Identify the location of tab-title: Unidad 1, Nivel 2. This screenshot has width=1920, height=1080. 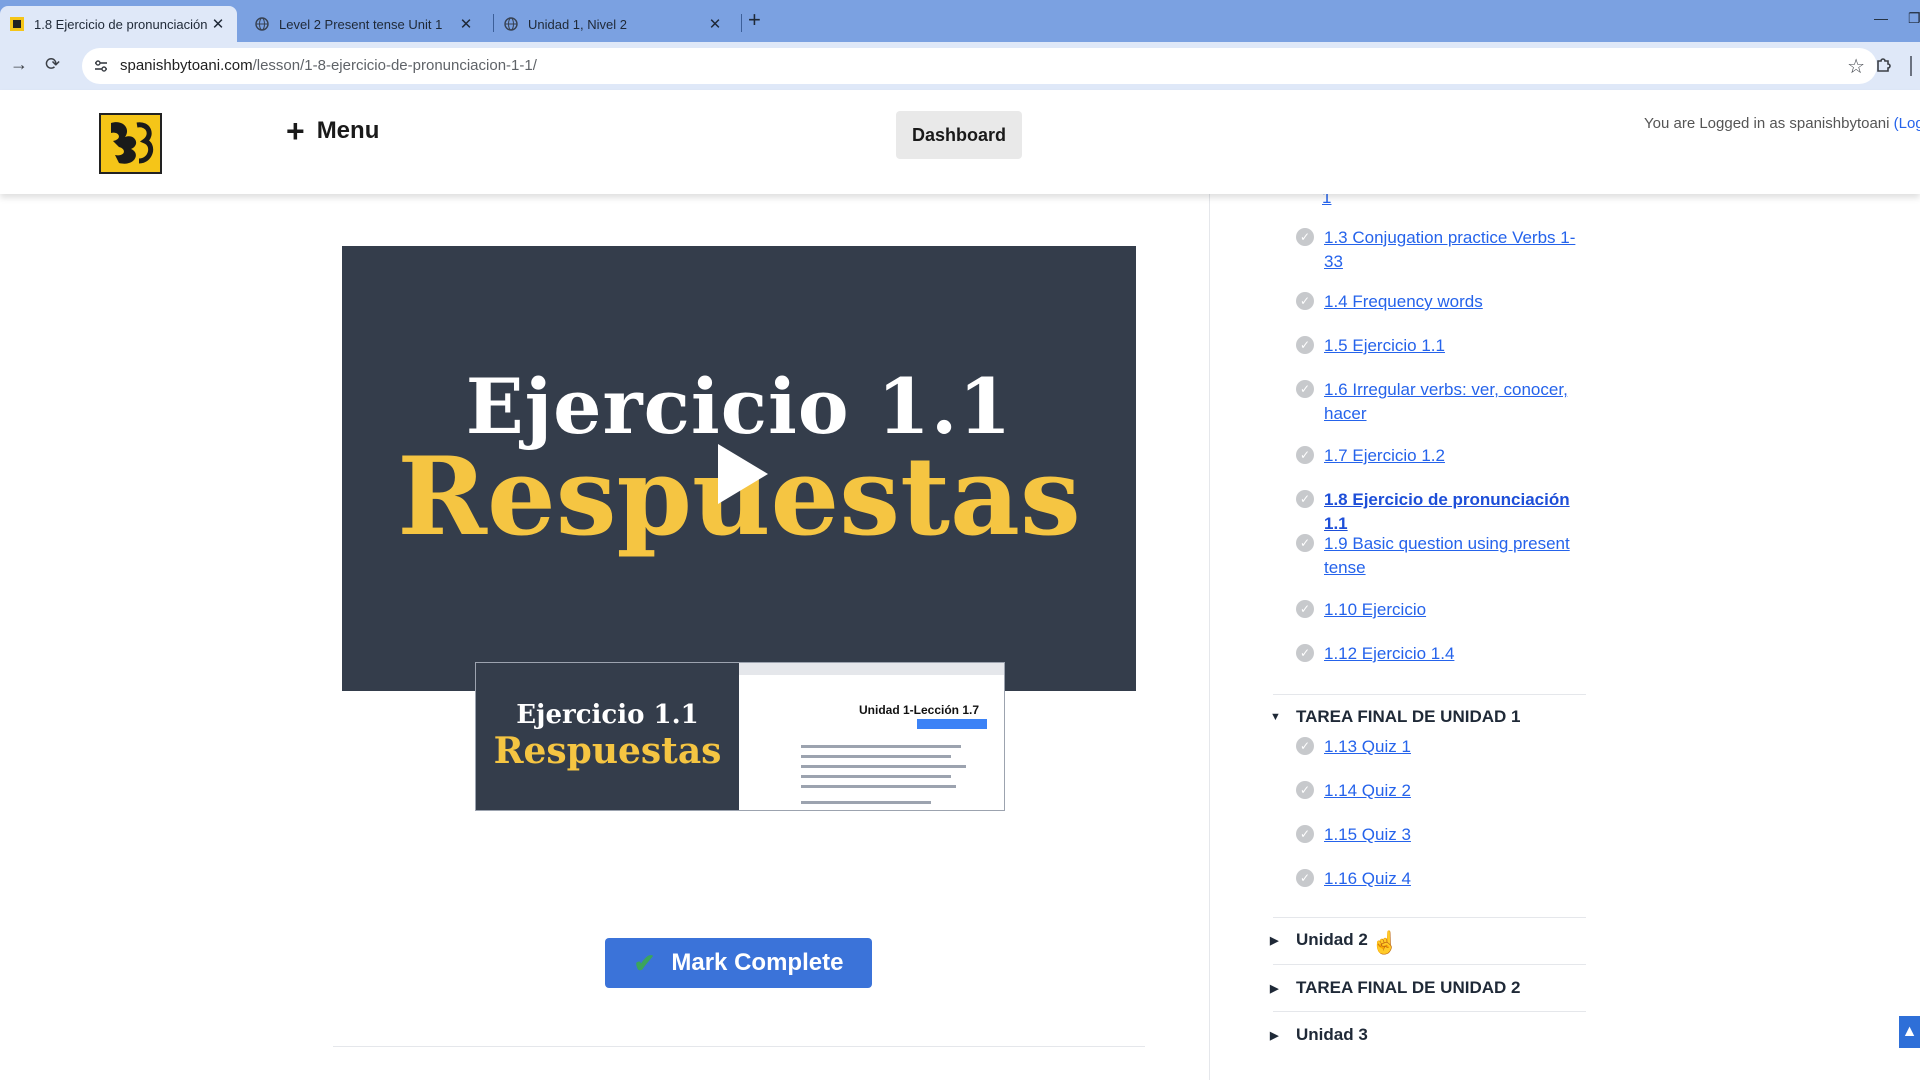
(577, 24).